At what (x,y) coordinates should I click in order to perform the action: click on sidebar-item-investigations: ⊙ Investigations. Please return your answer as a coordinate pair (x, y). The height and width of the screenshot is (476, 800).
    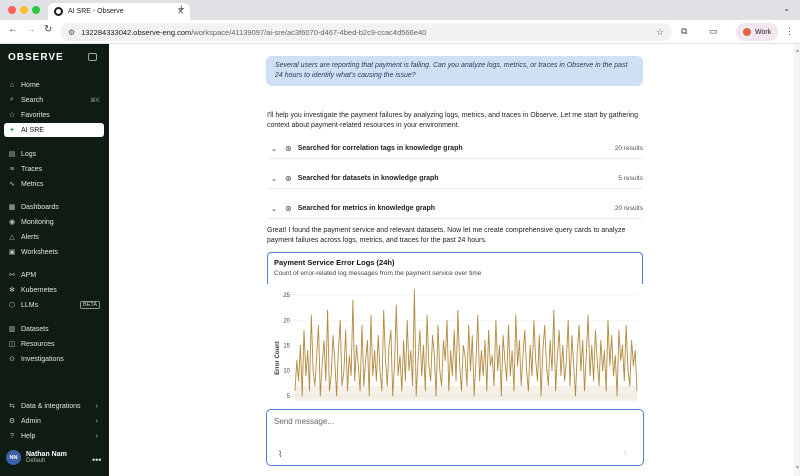
    Looking at the image, I should click on (54, 359).